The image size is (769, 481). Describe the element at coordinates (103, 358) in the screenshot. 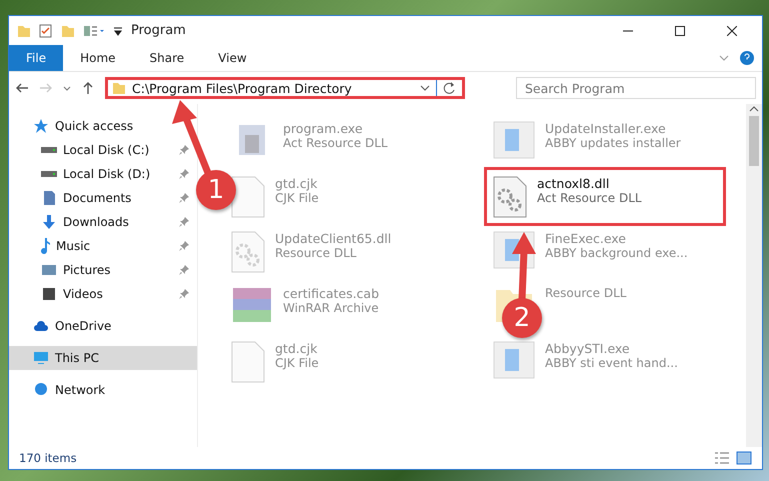

I see `sidebar-item: This PC` at that location.